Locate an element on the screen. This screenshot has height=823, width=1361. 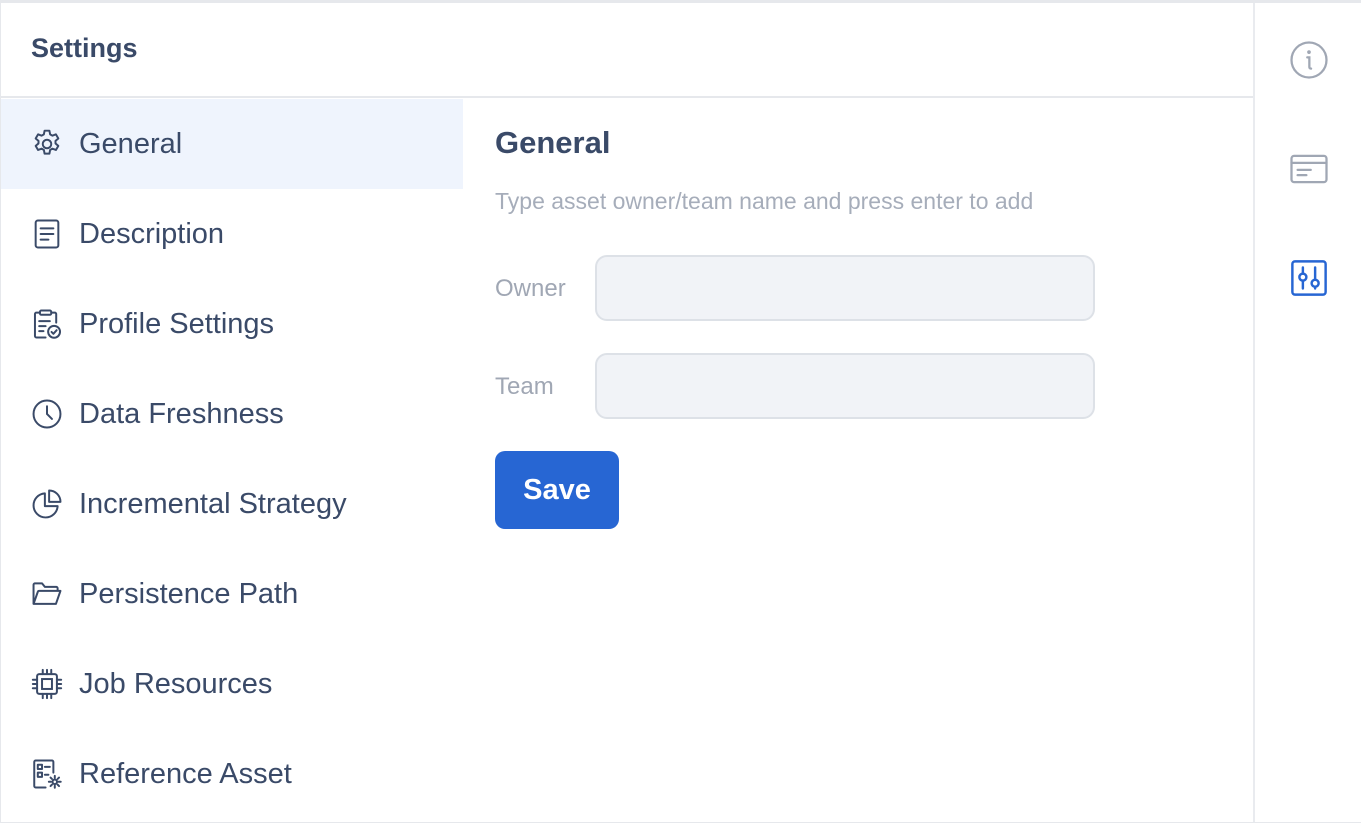
sidebar-item-reference-asset: Reference Asset is located at coordinates (232, 774).